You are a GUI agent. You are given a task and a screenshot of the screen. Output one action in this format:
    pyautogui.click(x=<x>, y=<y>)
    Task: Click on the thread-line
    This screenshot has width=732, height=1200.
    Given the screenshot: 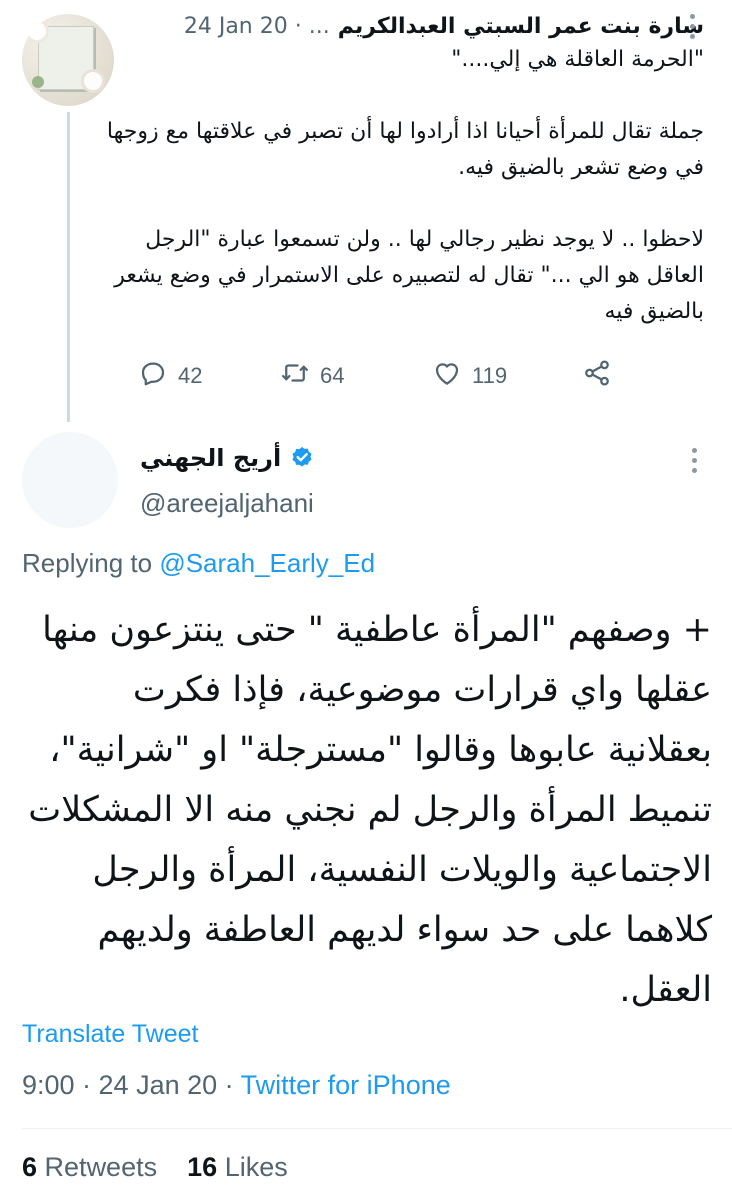 What is the action you would take?
    pyautogui.click(x=68, y=267)
    